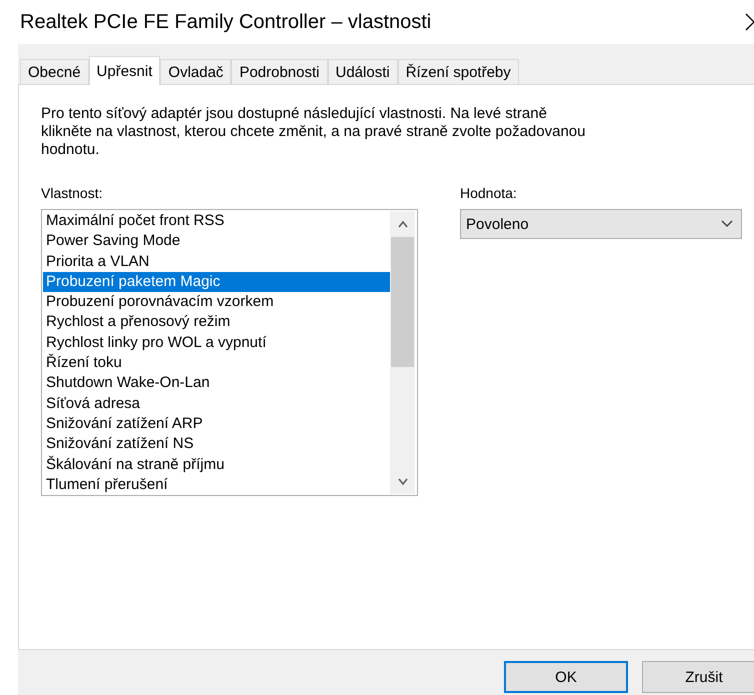 The width and height of the screenshot is (754, 695). What do you see at coordinates (216, 282) in the screenshot?
I see `list-item: Probuzení paketem Magic` at bounding box center [216, 282].